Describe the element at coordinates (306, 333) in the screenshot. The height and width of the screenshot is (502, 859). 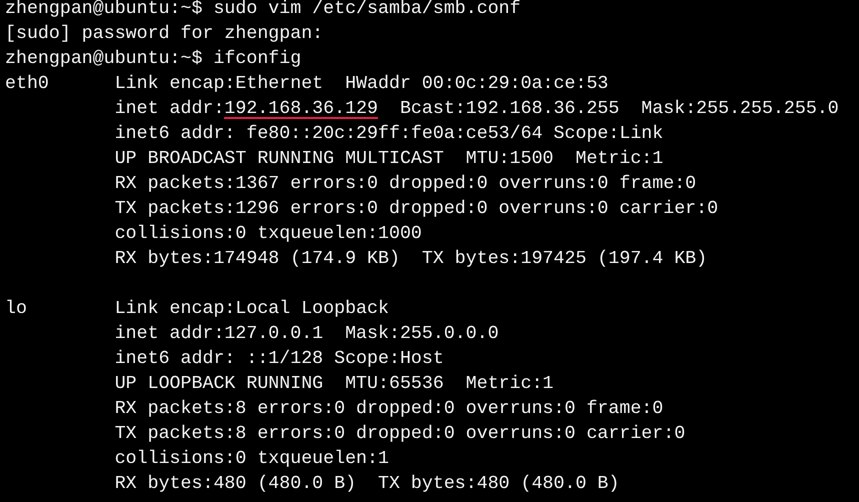
I see `terminal-text: inet addr:127.0.0.1 Mask:255.0.0.0` at that location.